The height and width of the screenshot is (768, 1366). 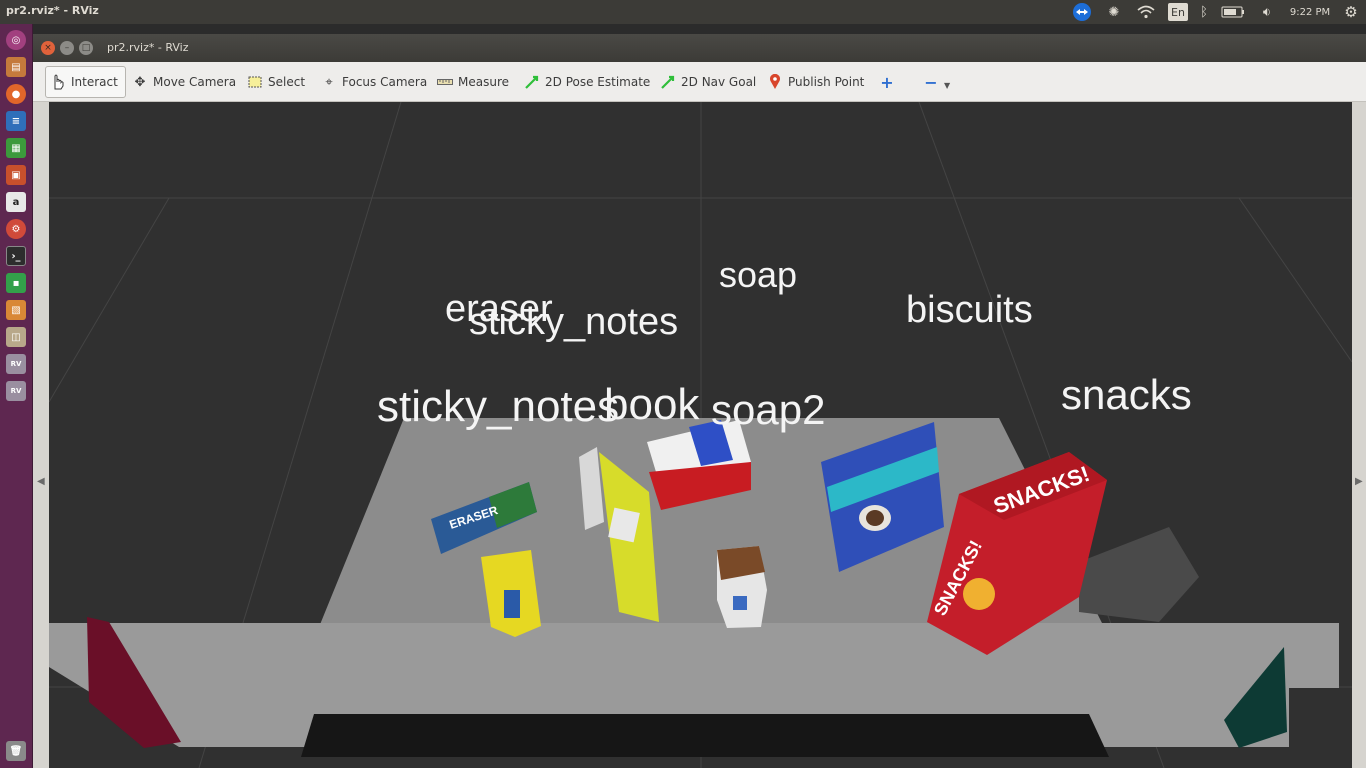 I want to click on rviz-icon-1: RV, so click(x=16, y=364).